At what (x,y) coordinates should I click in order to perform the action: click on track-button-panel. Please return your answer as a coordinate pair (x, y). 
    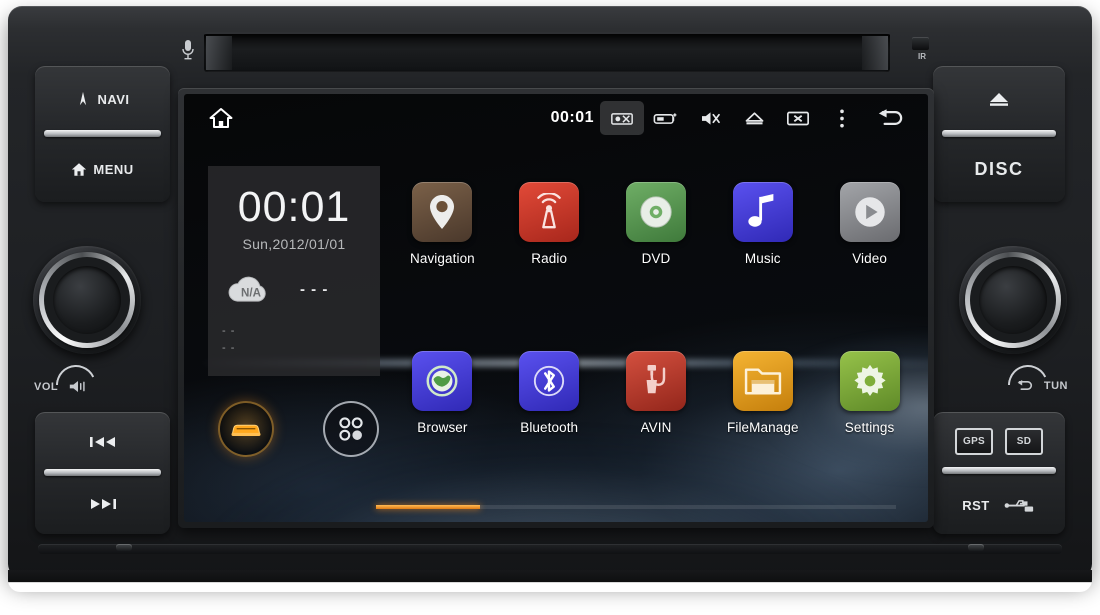
    Looking at the image, I should click on (102, 473).